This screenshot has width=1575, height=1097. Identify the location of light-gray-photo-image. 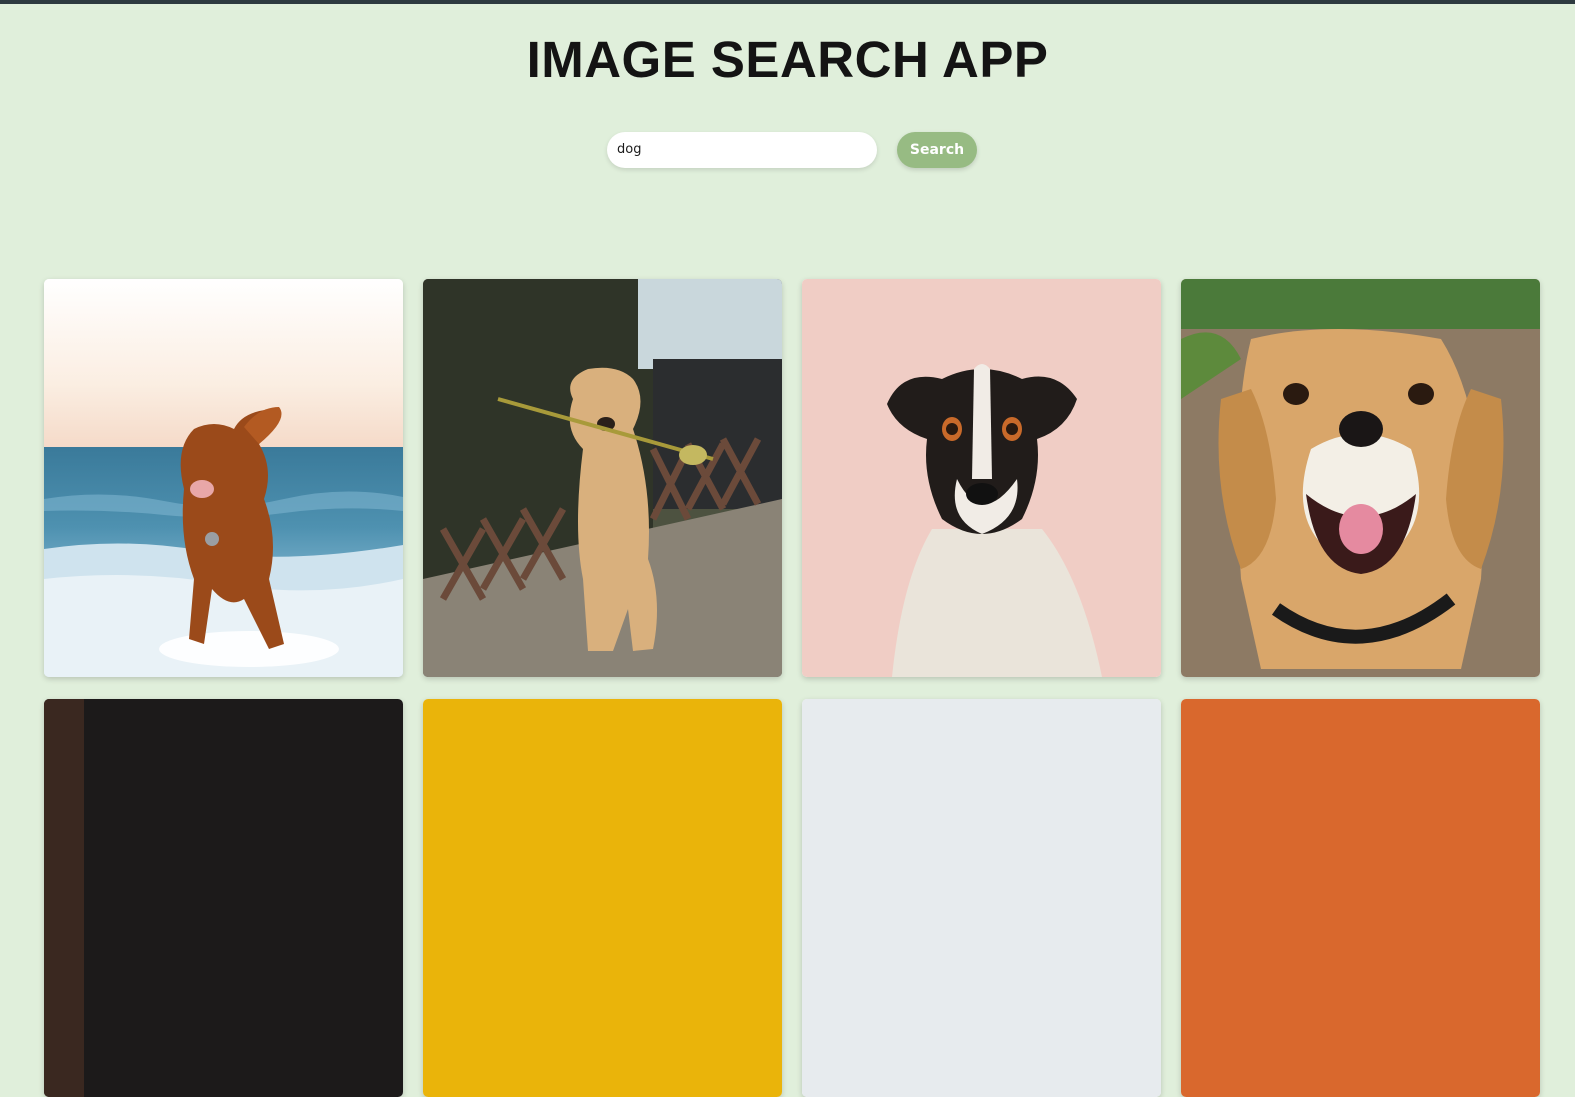
(981, 898).